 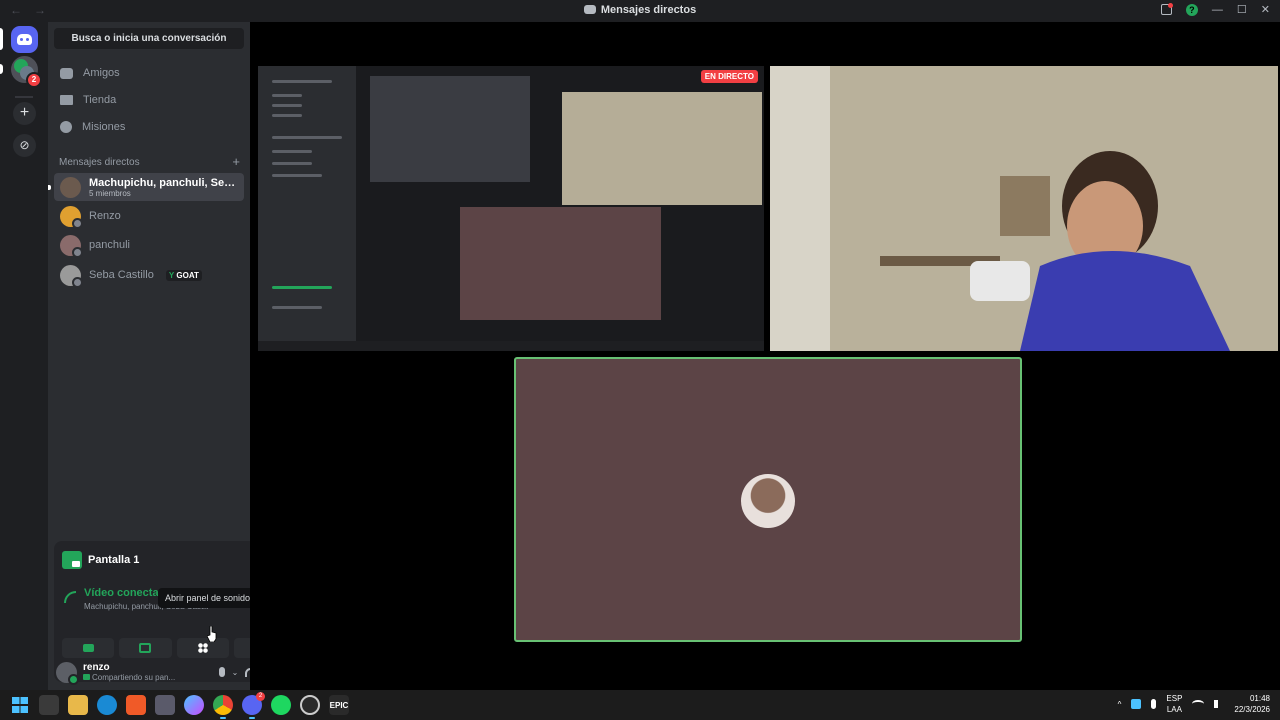 I want to click on camera-icon, so click(x=88, y=648).